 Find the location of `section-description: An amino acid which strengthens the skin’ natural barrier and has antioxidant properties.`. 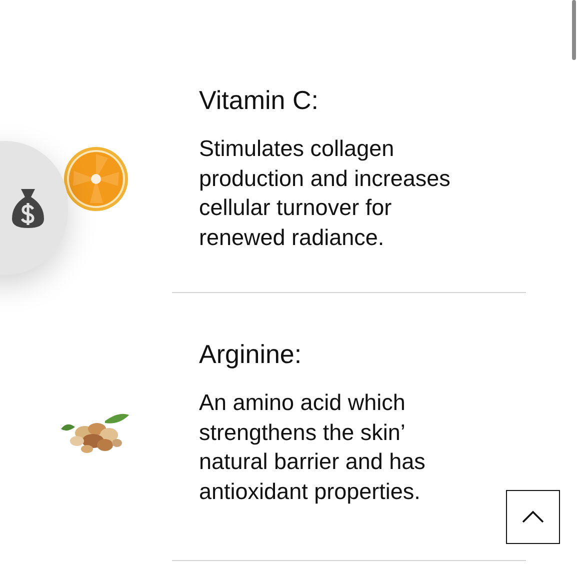

section-description: An amino acid which strengthens the skin’ natural barrier and has antioxidant properties. is located at coordinates (312, 447).